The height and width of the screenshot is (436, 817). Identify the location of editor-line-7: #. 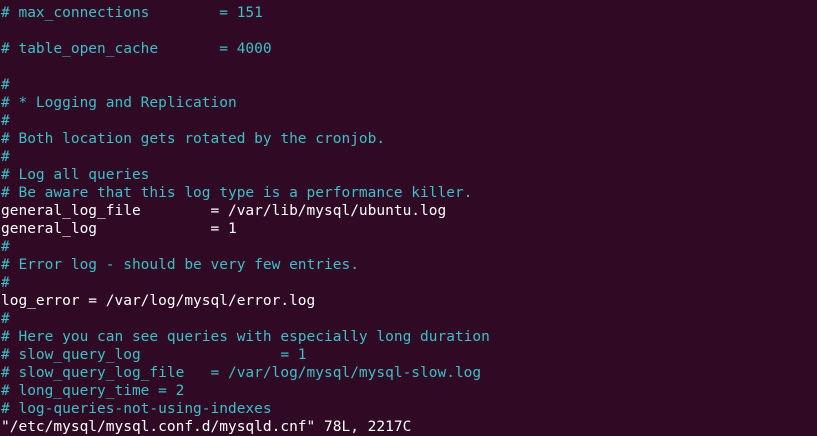
(5, 121).